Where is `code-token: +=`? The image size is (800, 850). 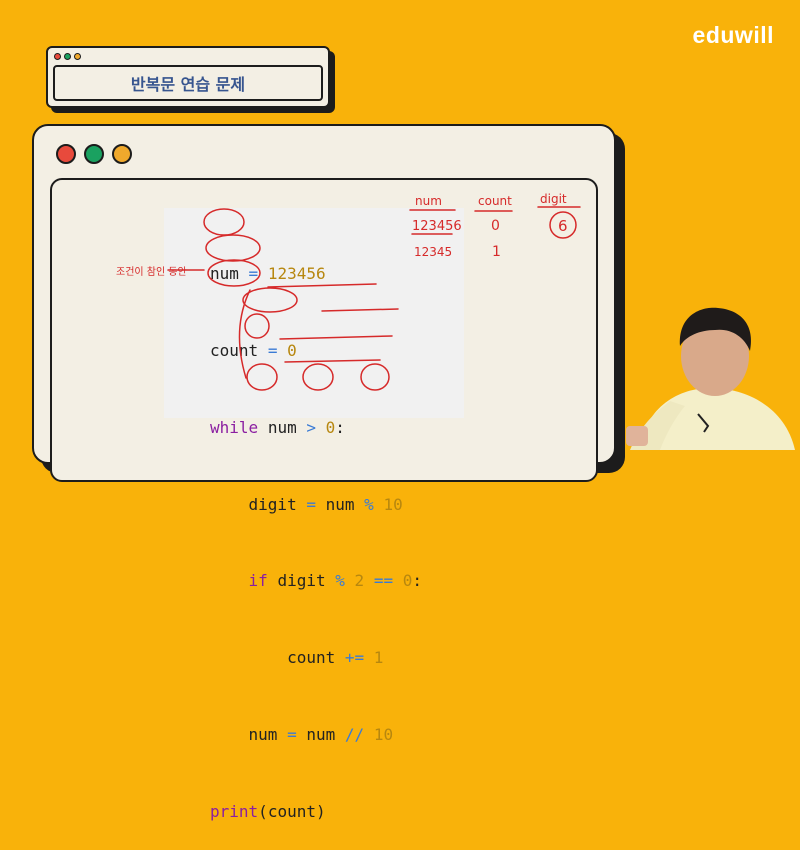 code-token: += is located at coordinates (354, 658).